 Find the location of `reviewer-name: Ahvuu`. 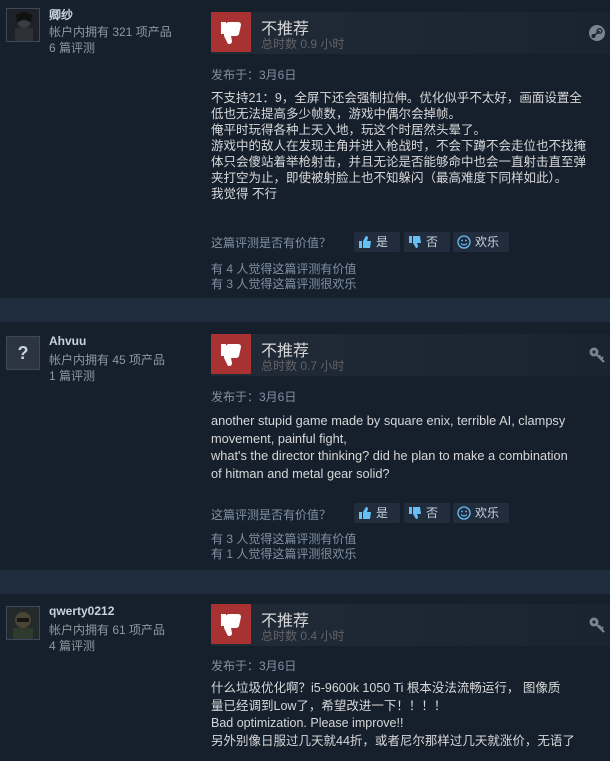

reviewer-name: Ahvuu is located at coordinates (67, 341).